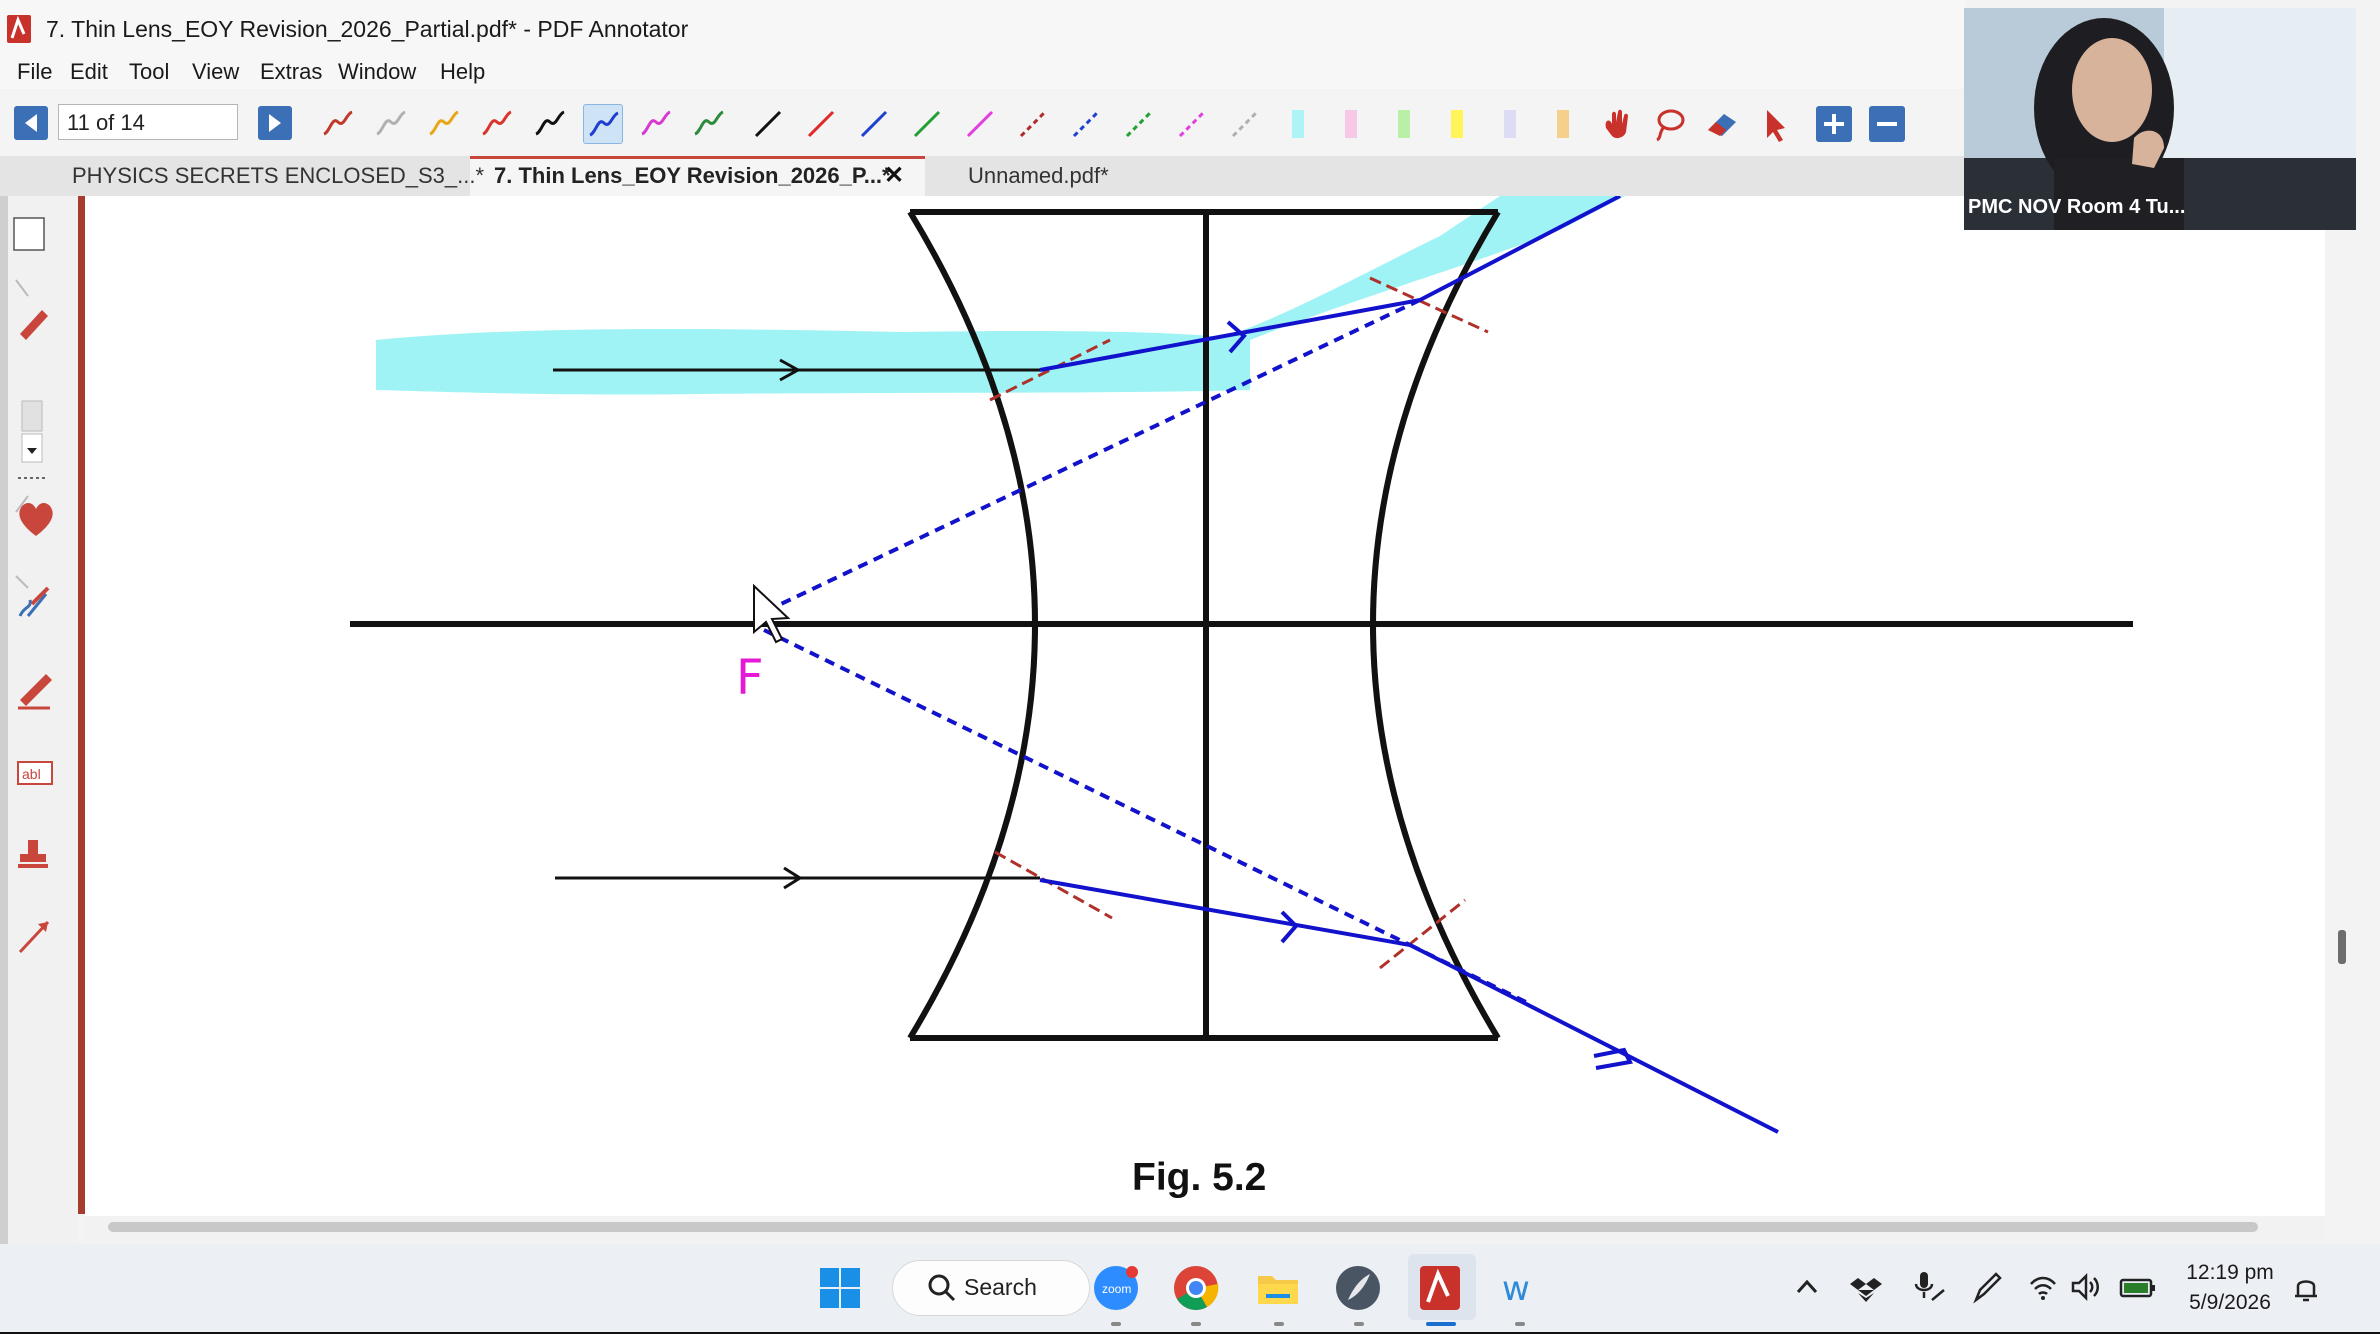 The height and width of the screenshot is (1334, 2380). I want to click on lasso-tool, so click(1669, 124).